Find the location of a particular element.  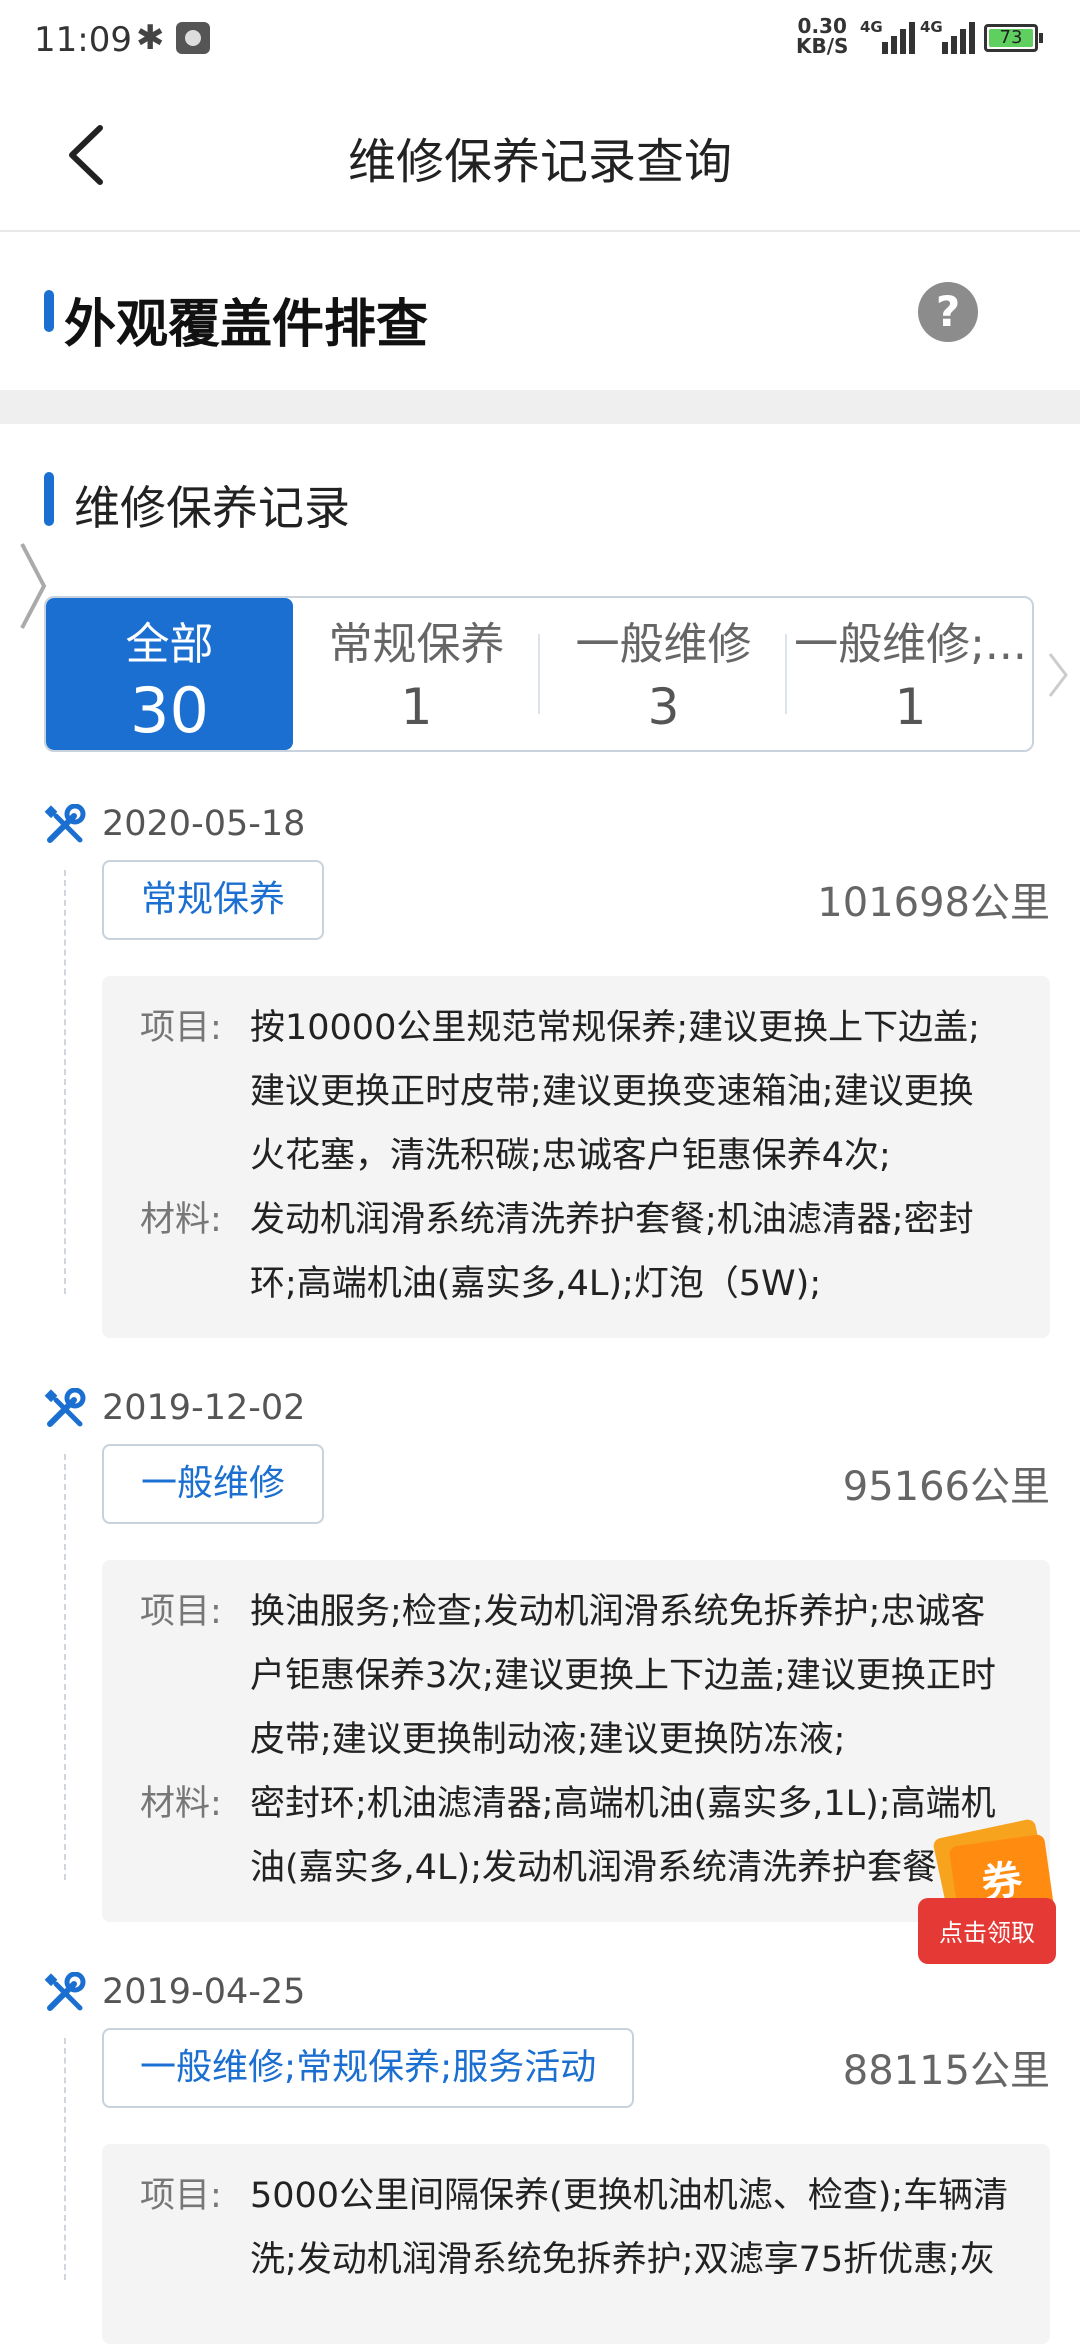

tab-all: 全部 30 is located at coordinates (169, 674).